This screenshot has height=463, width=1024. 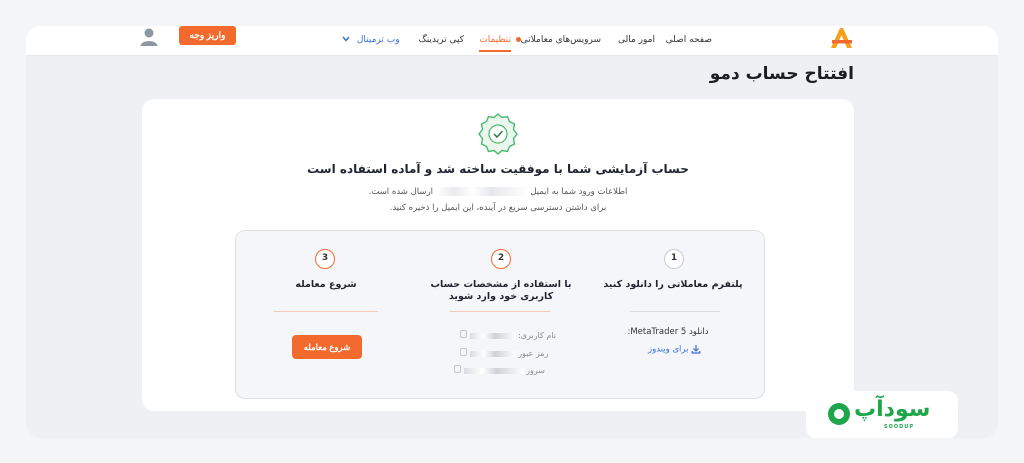 I want to click on nav-trading-services: سرویس‌های معاملاتی, so click(x=556, y=40).